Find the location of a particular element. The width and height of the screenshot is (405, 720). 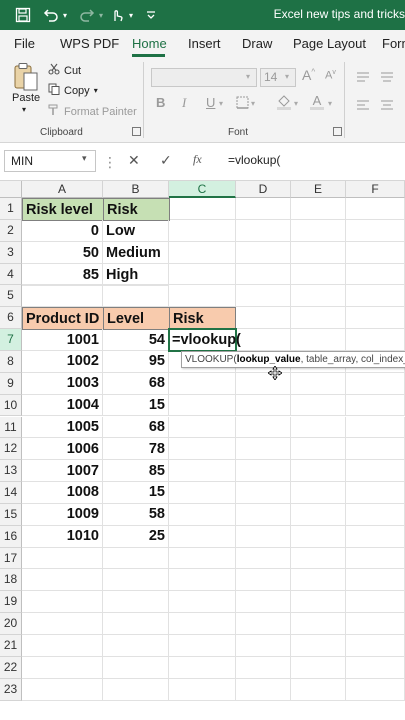

row-header-23: 23 is located at coordinates (11, 689).